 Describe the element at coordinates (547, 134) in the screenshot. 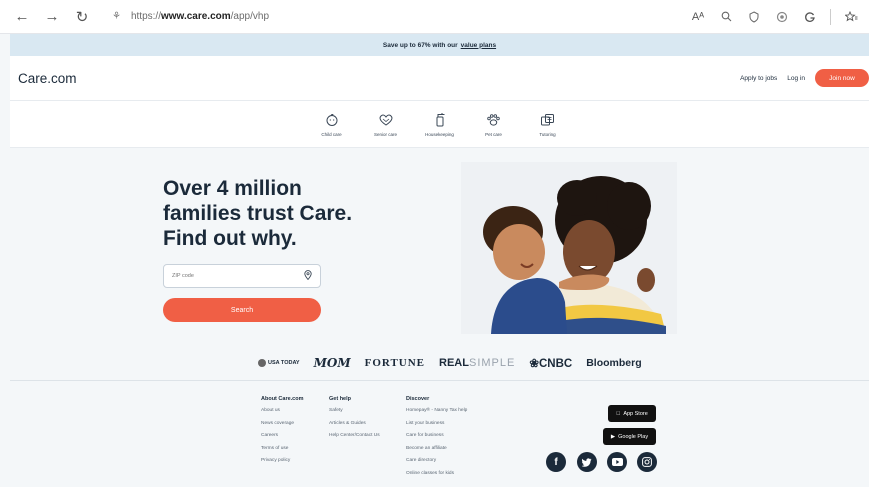

I see `category-label: Tutoring` at that location.